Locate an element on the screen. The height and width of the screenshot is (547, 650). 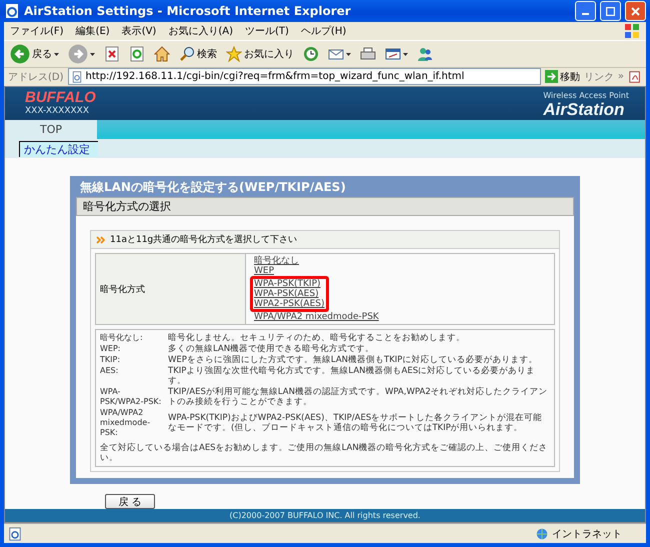
page-icon is located at coordinates (76, 76).